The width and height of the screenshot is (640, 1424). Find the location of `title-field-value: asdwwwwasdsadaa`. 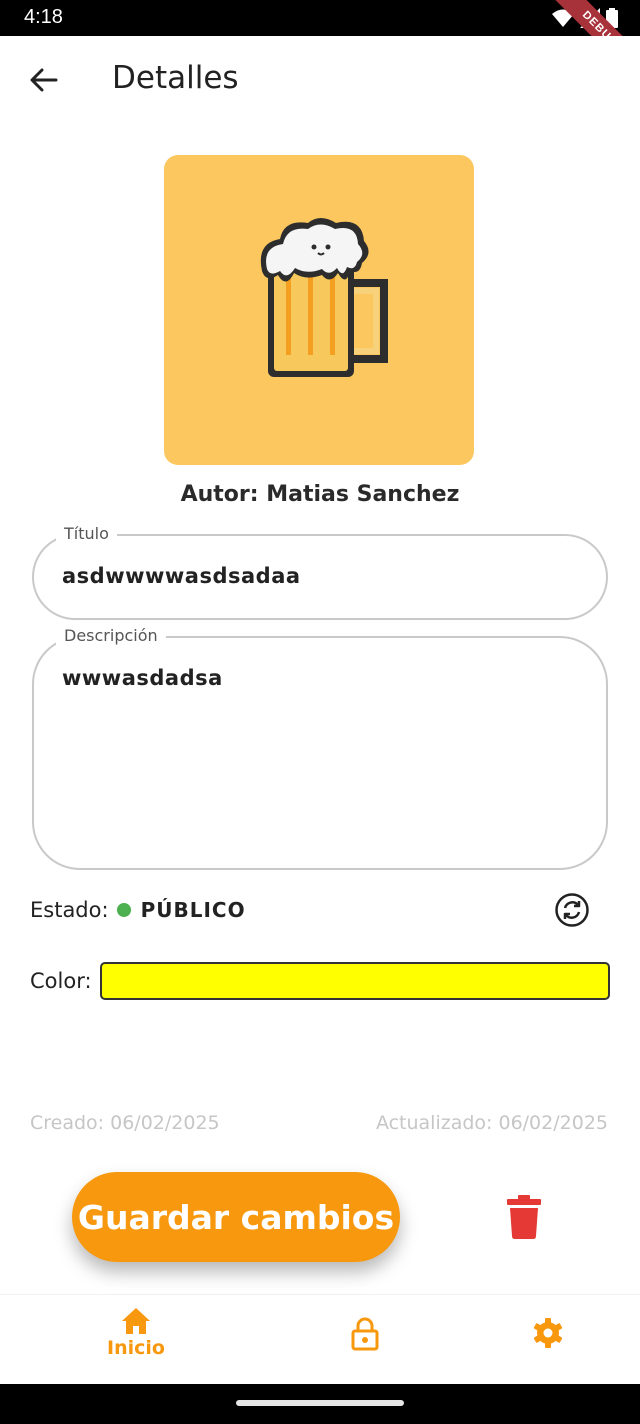

title-field-value: asdwwwwasdsadaa is located at coordinates (181, 576).